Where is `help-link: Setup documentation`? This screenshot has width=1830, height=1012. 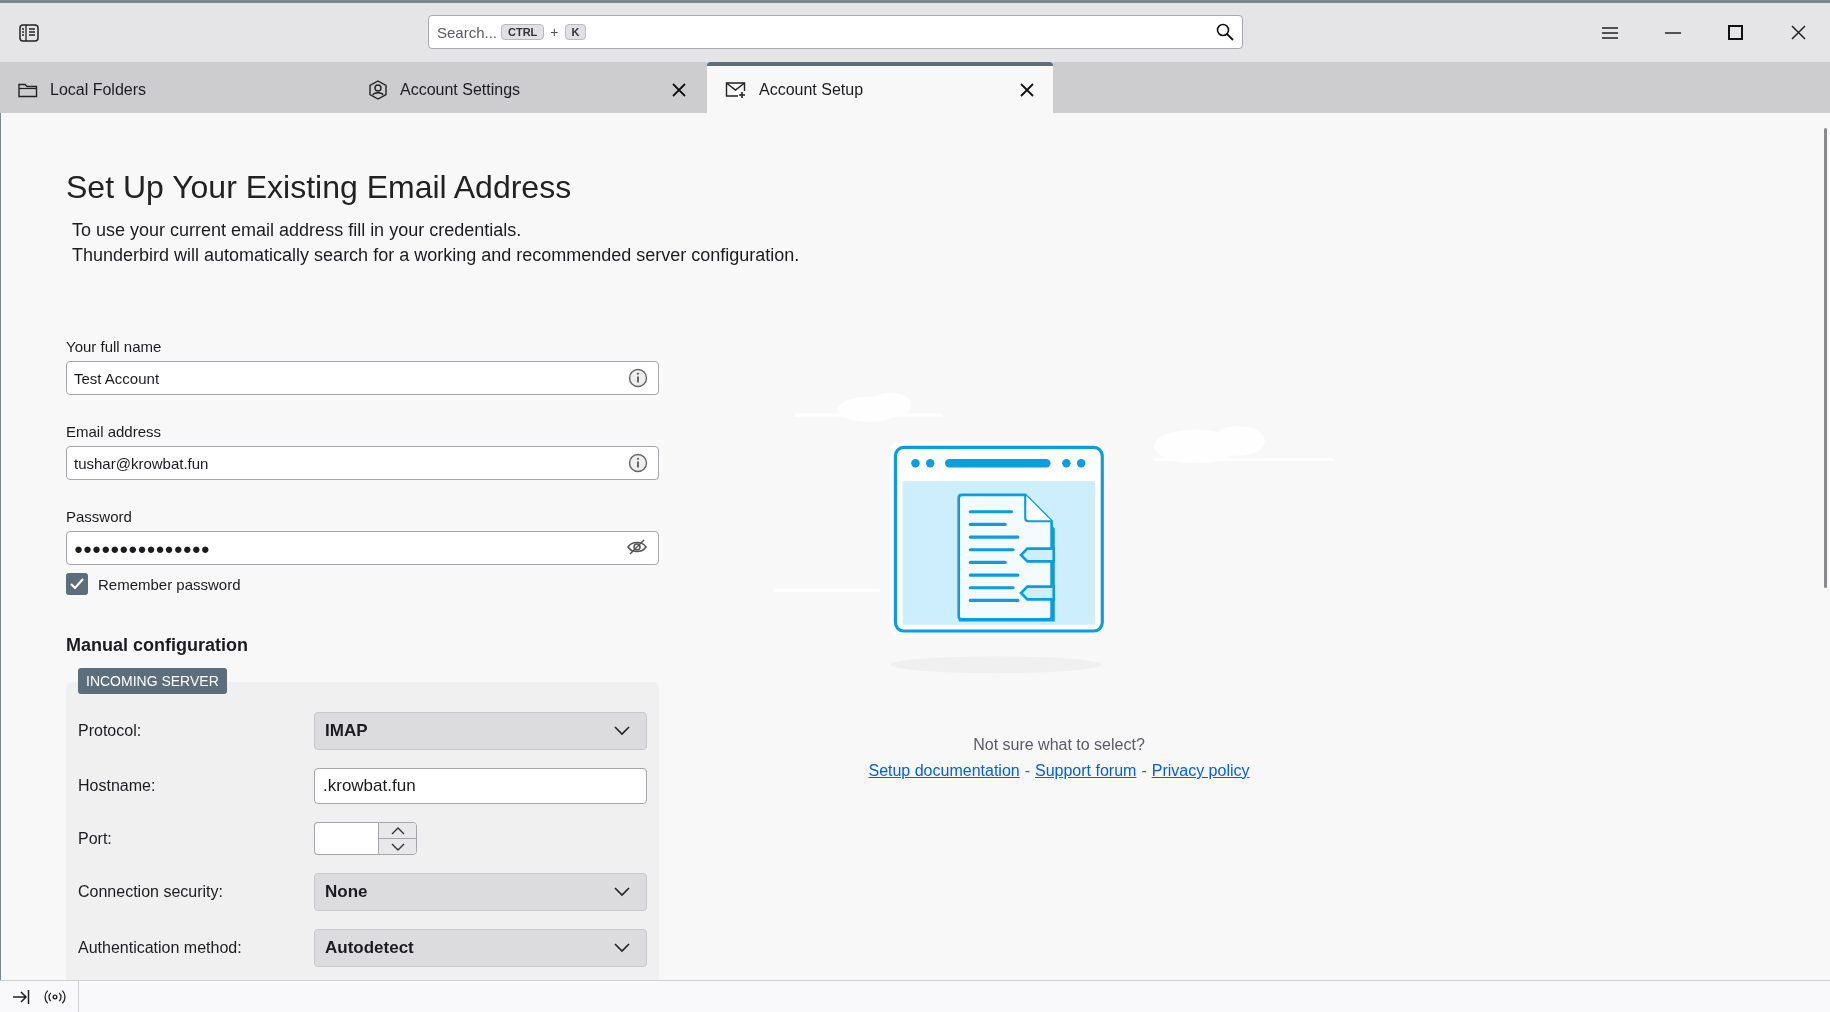
help-link: Setup documentation is located at coordinates (944, 771).